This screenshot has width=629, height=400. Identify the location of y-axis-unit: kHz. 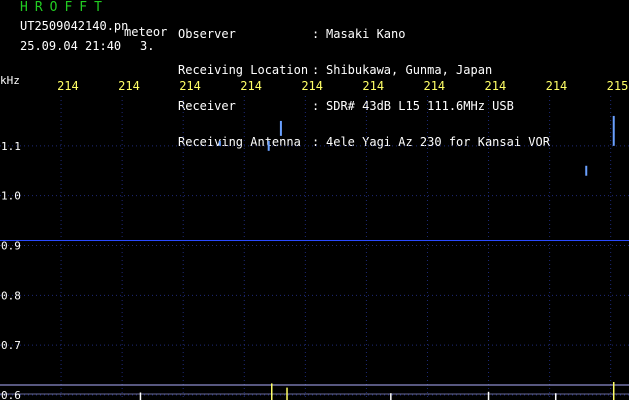
(10, 80).